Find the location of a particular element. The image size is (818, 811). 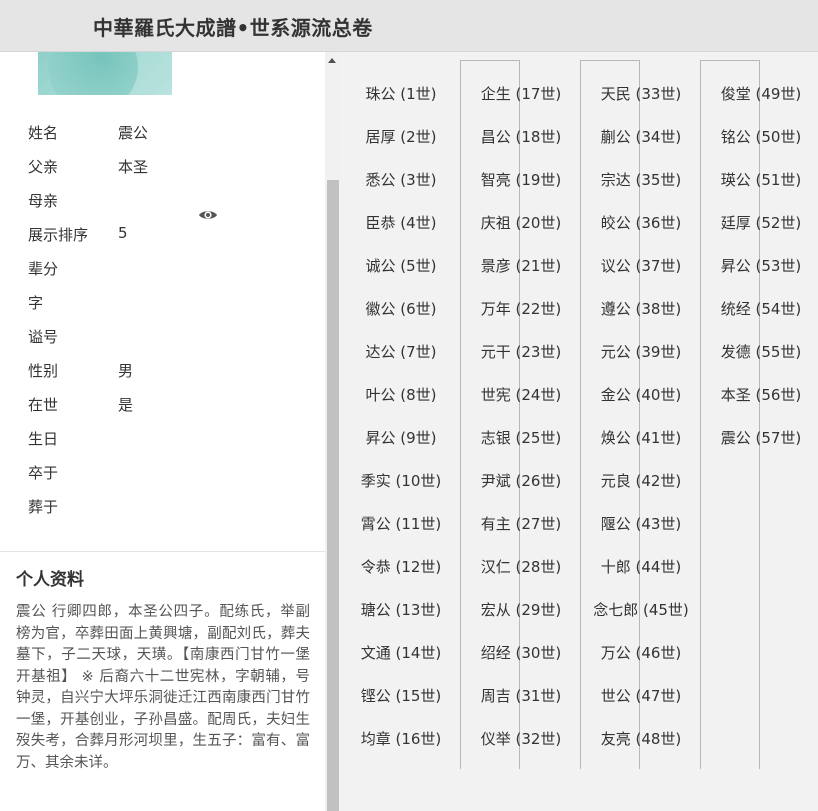

scrollbar is located at coordinates (332, 431).